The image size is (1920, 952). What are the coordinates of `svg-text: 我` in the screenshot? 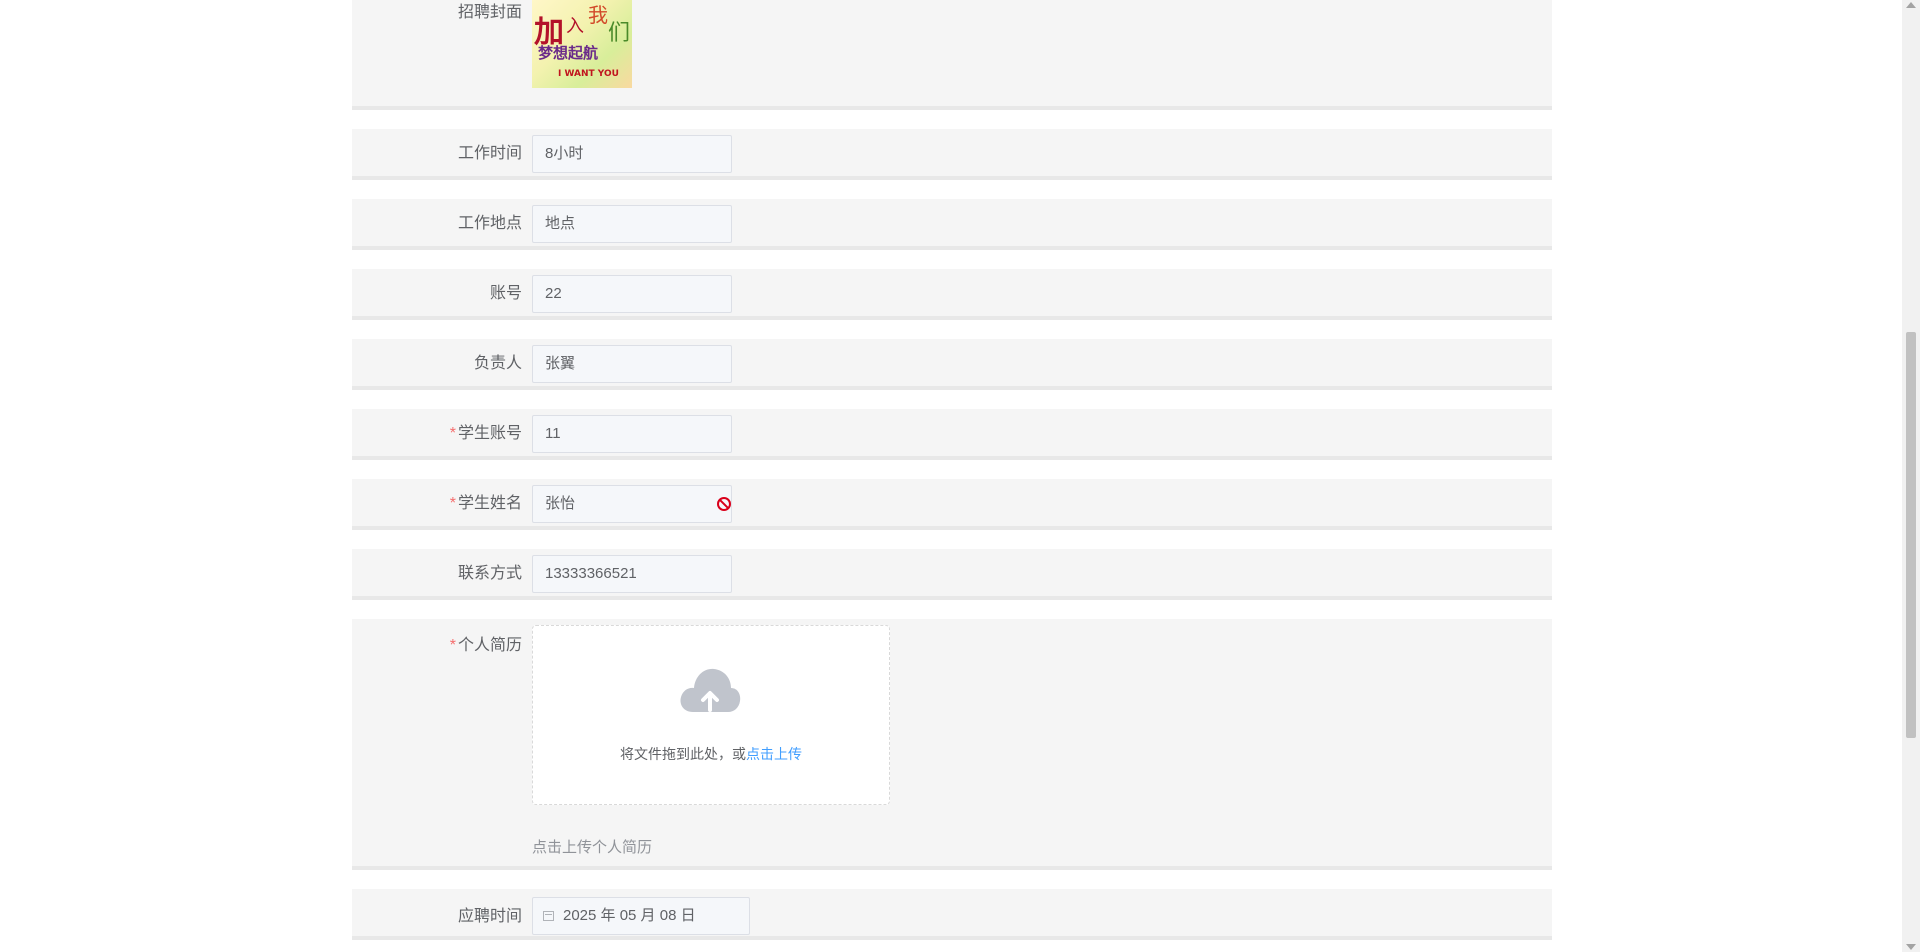 It's located at (598, 15).